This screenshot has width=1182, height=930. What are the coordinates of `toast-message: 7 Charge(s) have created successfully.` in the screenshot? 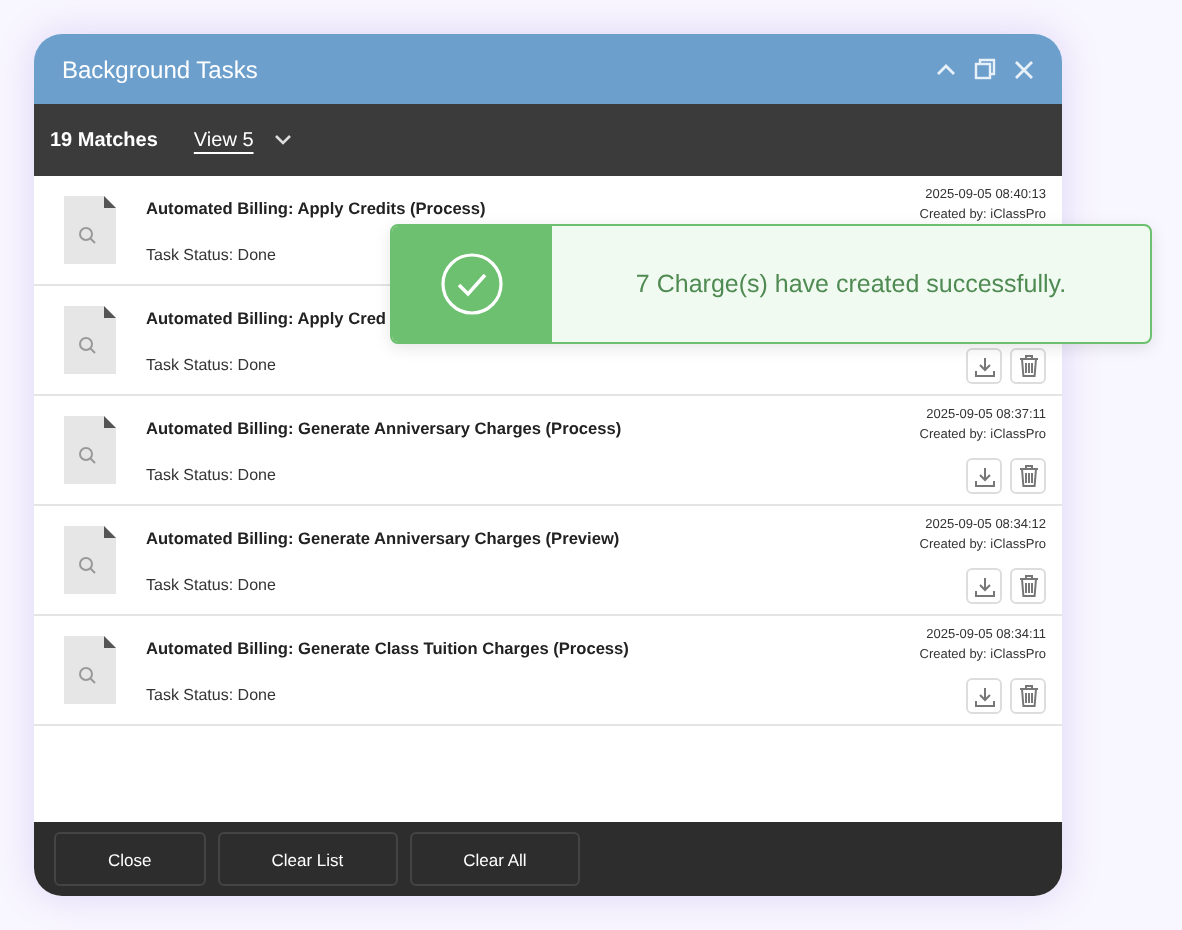 It's located at (851, 284).